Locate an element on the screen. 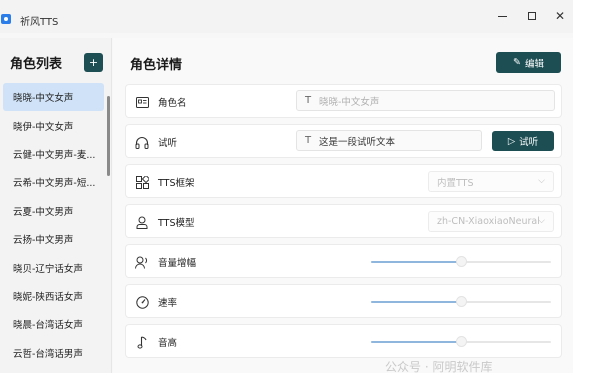 The height and width of the screenshot is (373, 592). music-note-icon is located at coordinates (142, 342).